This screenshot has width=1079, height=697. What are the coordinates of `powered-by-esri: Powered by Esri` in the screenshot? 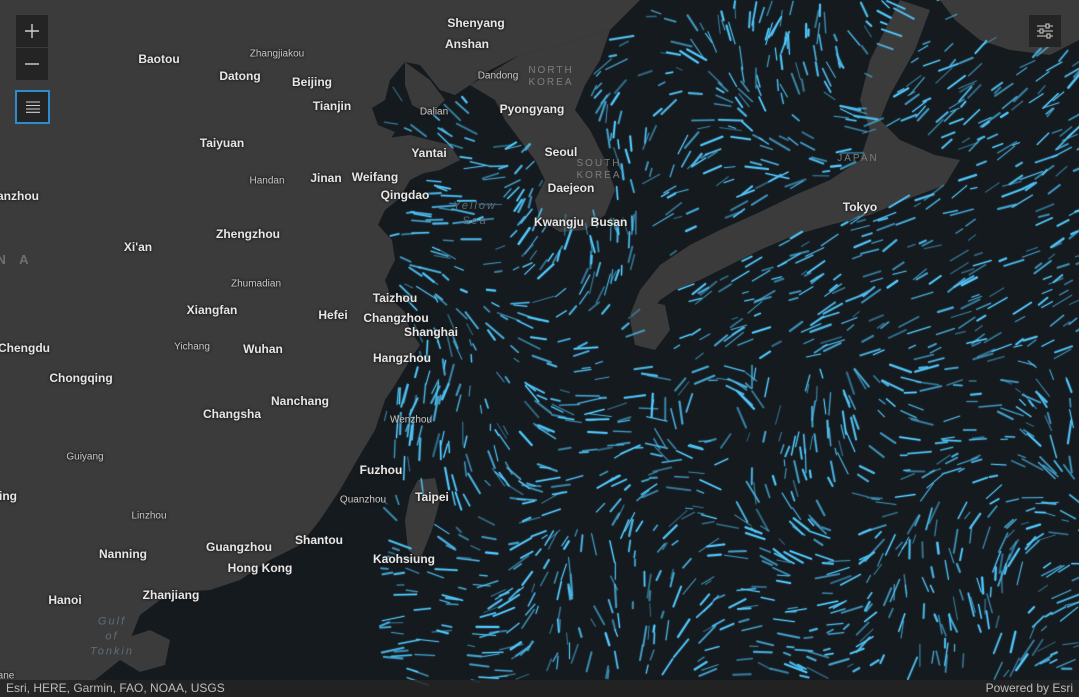 It's located at (1029, 688).